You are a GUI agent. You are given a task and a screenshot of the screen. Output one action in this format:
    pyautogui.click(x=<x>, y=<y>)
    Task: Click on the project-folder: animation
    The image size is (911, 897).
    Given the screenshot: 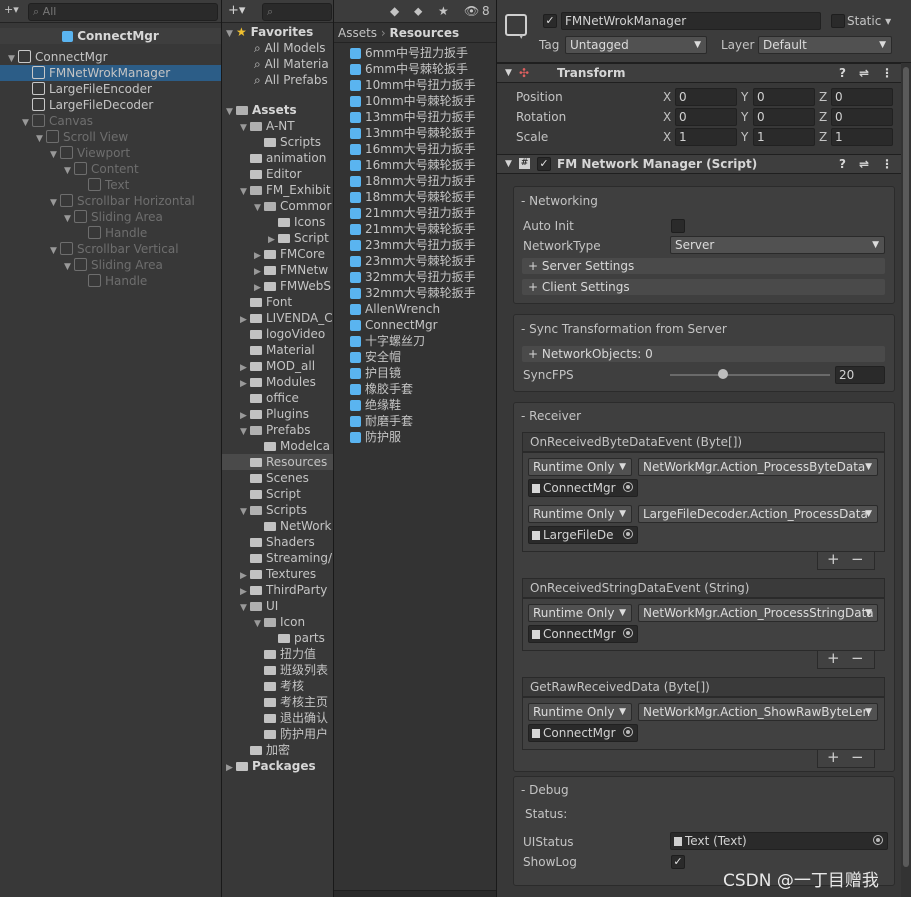 What is the action you would take?
    pyautogui.click(x=277, y=158)
    